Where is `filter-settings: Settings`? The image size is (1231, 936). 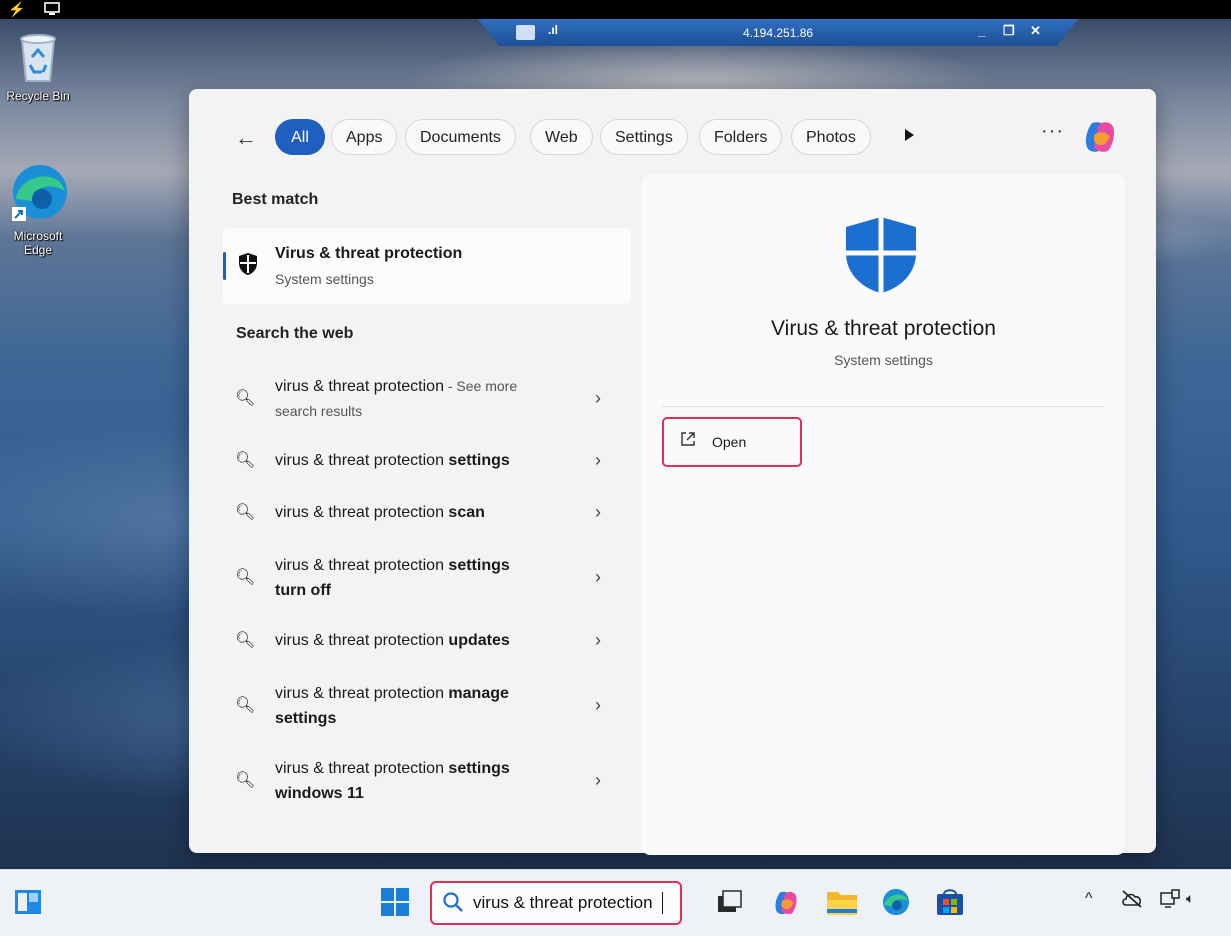
filter-settings: Settings is located at coordinates (644, 137).